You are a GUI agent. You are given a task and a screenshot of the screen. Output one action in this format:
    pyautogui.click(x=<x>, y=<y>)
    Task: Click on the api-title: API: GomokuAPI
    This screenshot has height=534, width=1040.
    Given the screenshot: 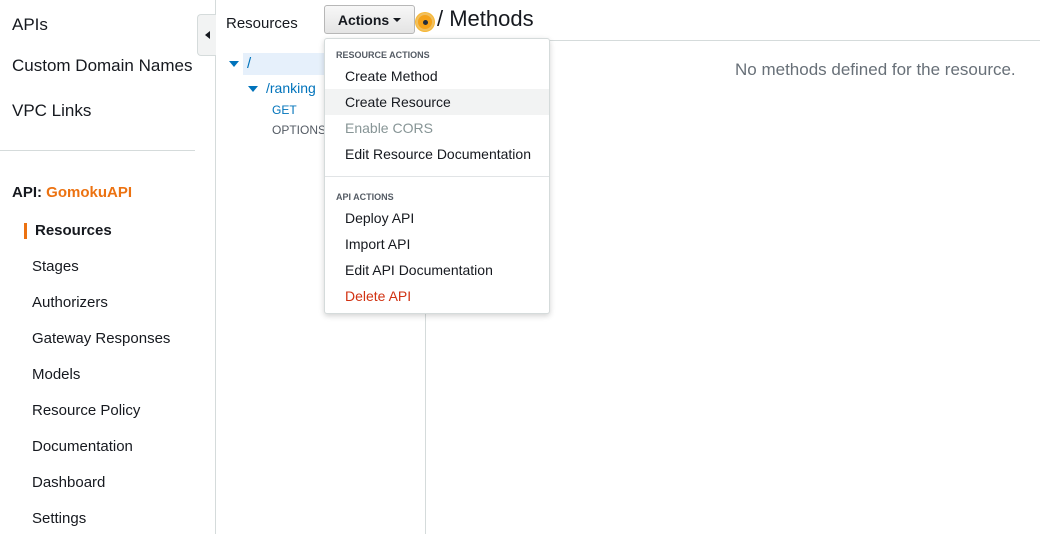 What is the action you would take?
    pyautogui.click(x=72, y=192)
    